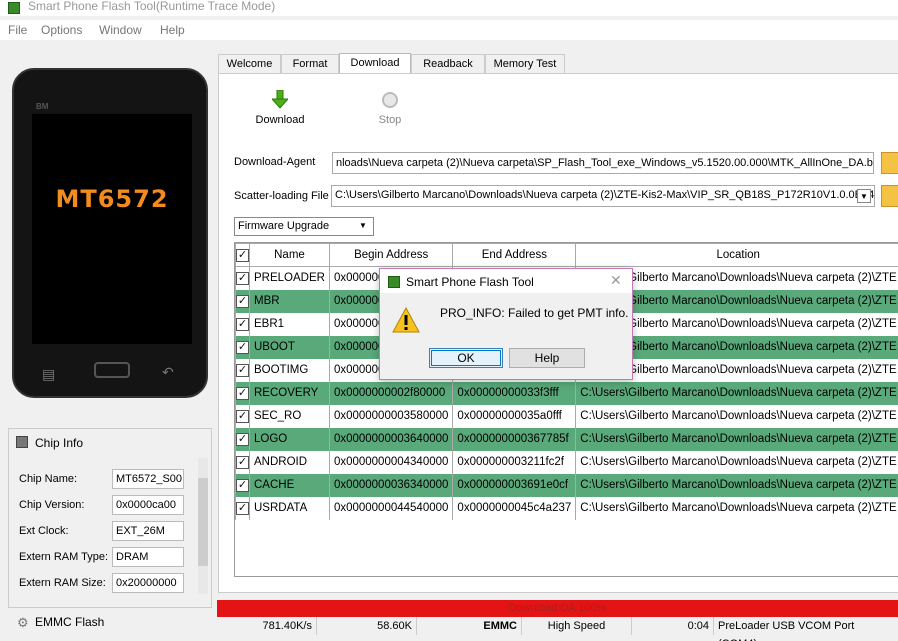 The image size is (898, 641). What do you see at coordinates (110, 624) in the screenshot?
I see `emmc-flash-header: ⚙ EMMC Flash` at bounding box center [110, 624].